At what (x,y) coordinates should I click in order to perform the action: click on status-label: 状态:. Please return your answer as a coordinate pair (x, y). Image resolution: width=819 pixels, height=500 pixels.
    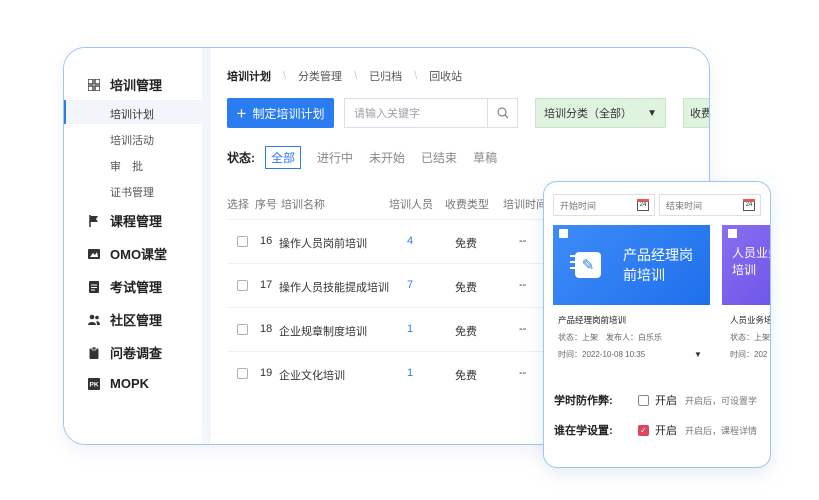
    Looking at the image, I should click on (241, 158).